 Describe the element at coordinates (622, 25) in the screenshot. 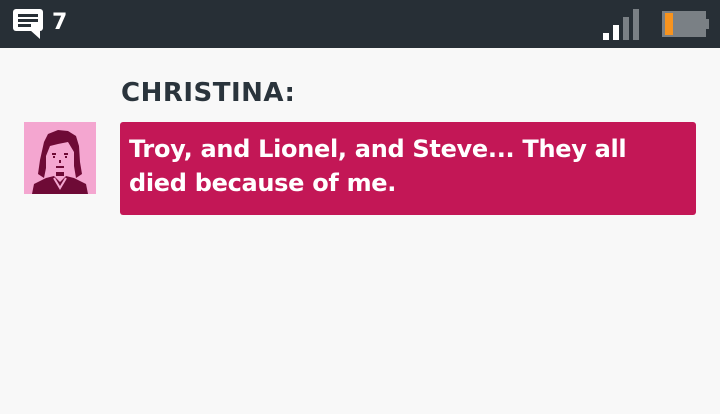

I see `signal-strength-icon` at that location.